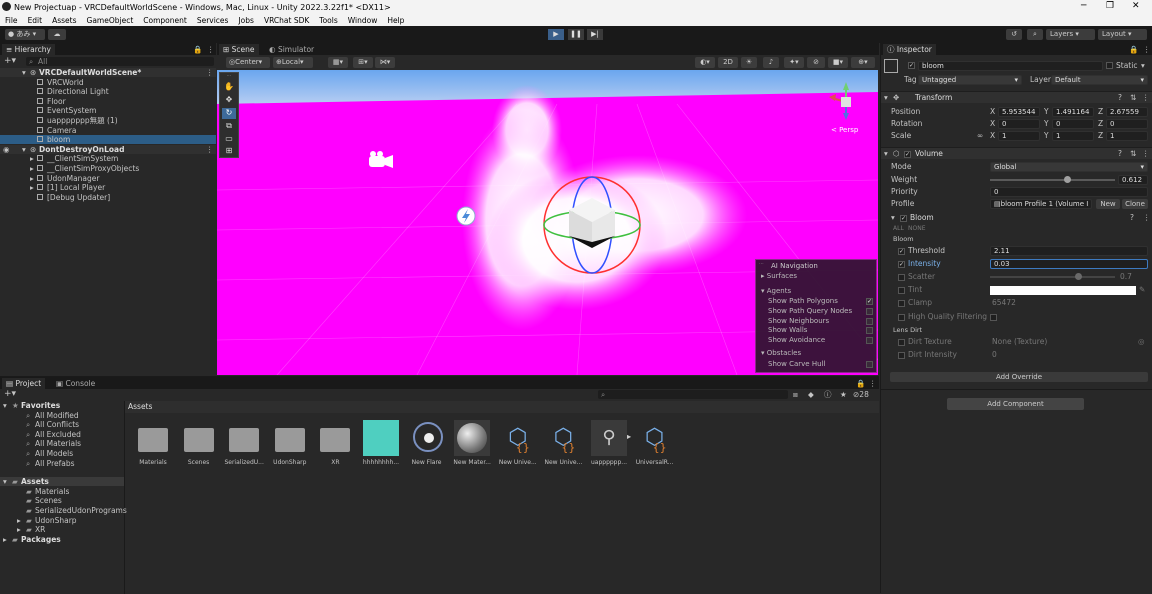  I want to click on all-override-link: ALL, so click(898, 229).